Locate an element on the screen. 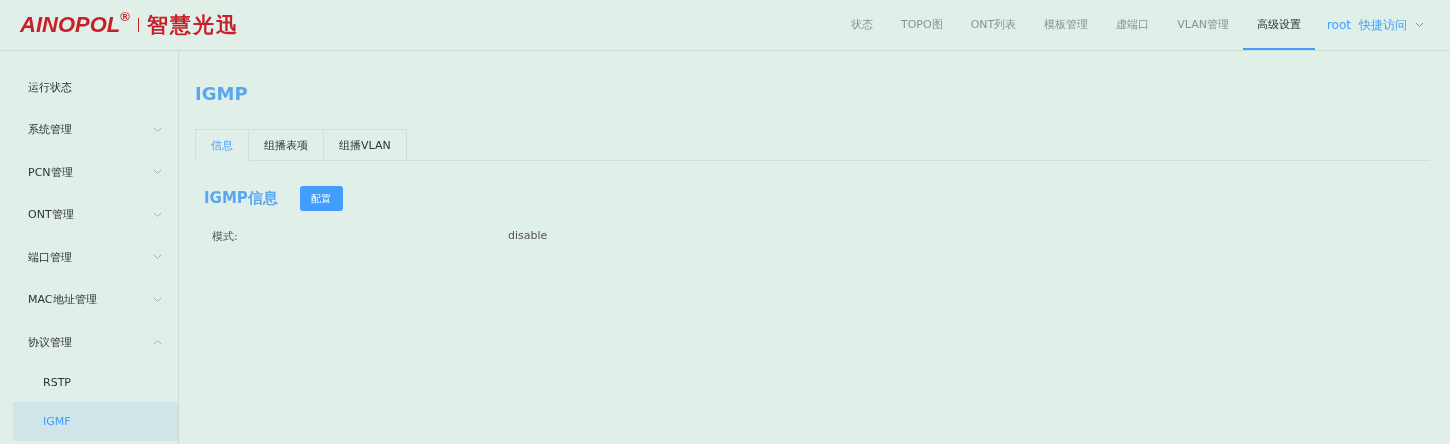  page-title: IGMP is located at coordinates (222, 94).